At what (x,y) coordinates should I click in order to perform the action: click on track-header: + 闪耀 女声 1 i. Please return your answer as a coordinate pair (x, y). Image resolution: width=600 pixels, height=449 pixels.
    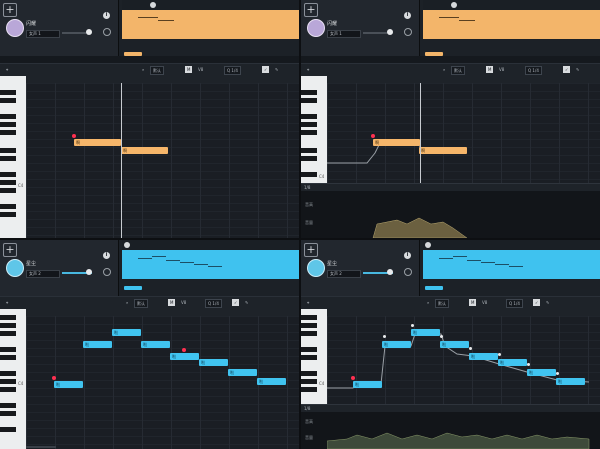
    Looking at the image, I should click on (360, 28).